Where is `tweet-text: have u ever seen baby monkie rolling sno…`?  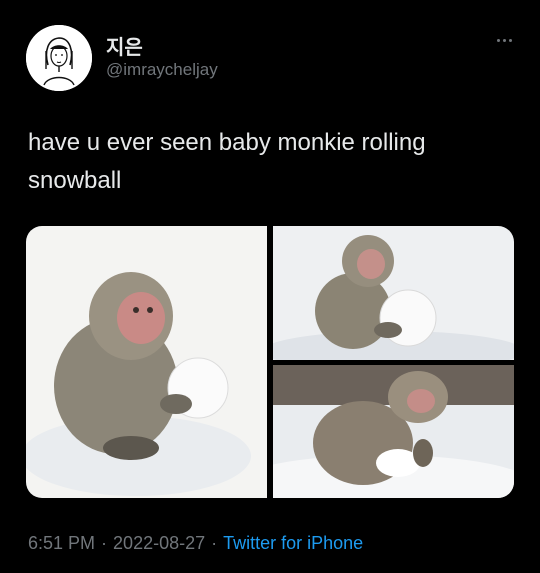
tweet-text: have u ever seen baby monkie rolling sno… is located at coordinates (227, 161).